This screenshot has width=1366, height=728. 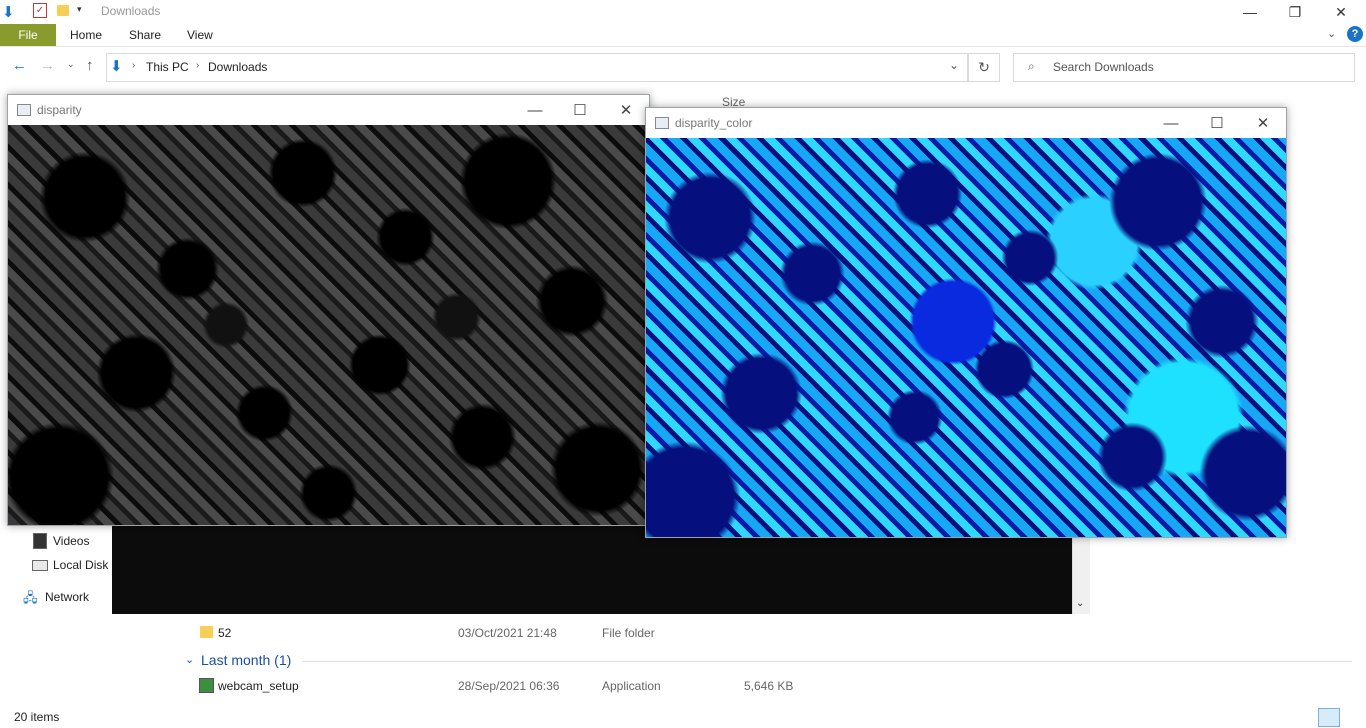 I want to click on new-folder-icon, so click(x=63, y=10).